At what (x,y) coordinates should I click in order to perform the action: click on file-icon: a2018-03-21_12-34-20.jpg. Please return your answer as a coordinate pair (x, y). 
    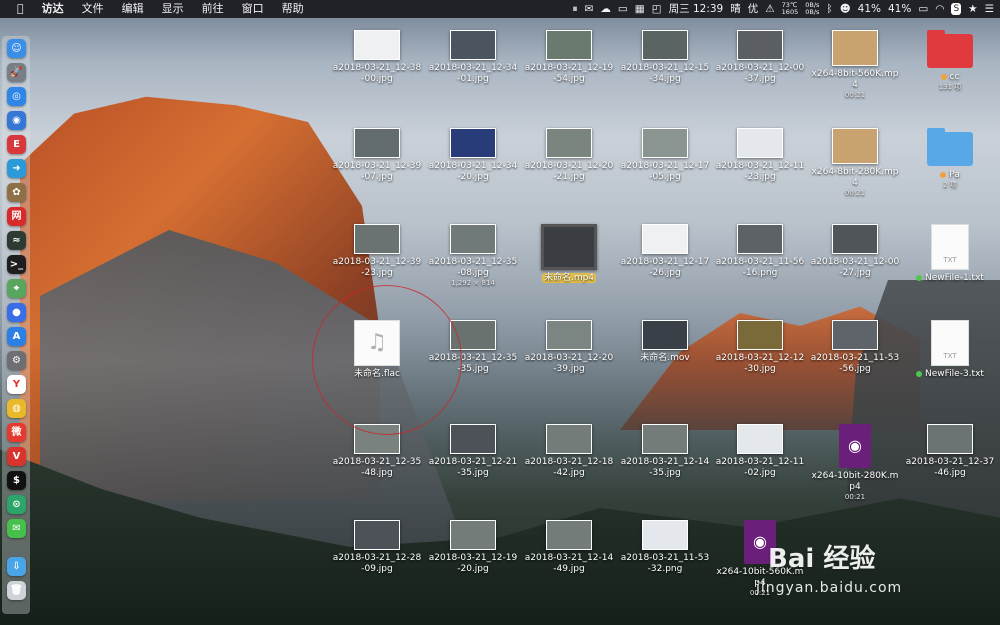
    Looking at the image, I should click on (473, 155).